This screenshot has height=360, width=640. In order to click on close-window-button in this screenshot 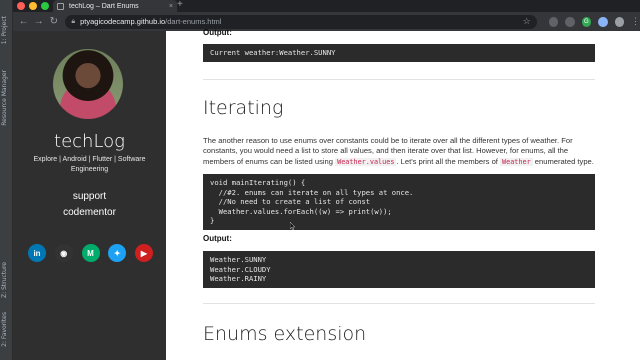, I will do `click(21, 6)`.